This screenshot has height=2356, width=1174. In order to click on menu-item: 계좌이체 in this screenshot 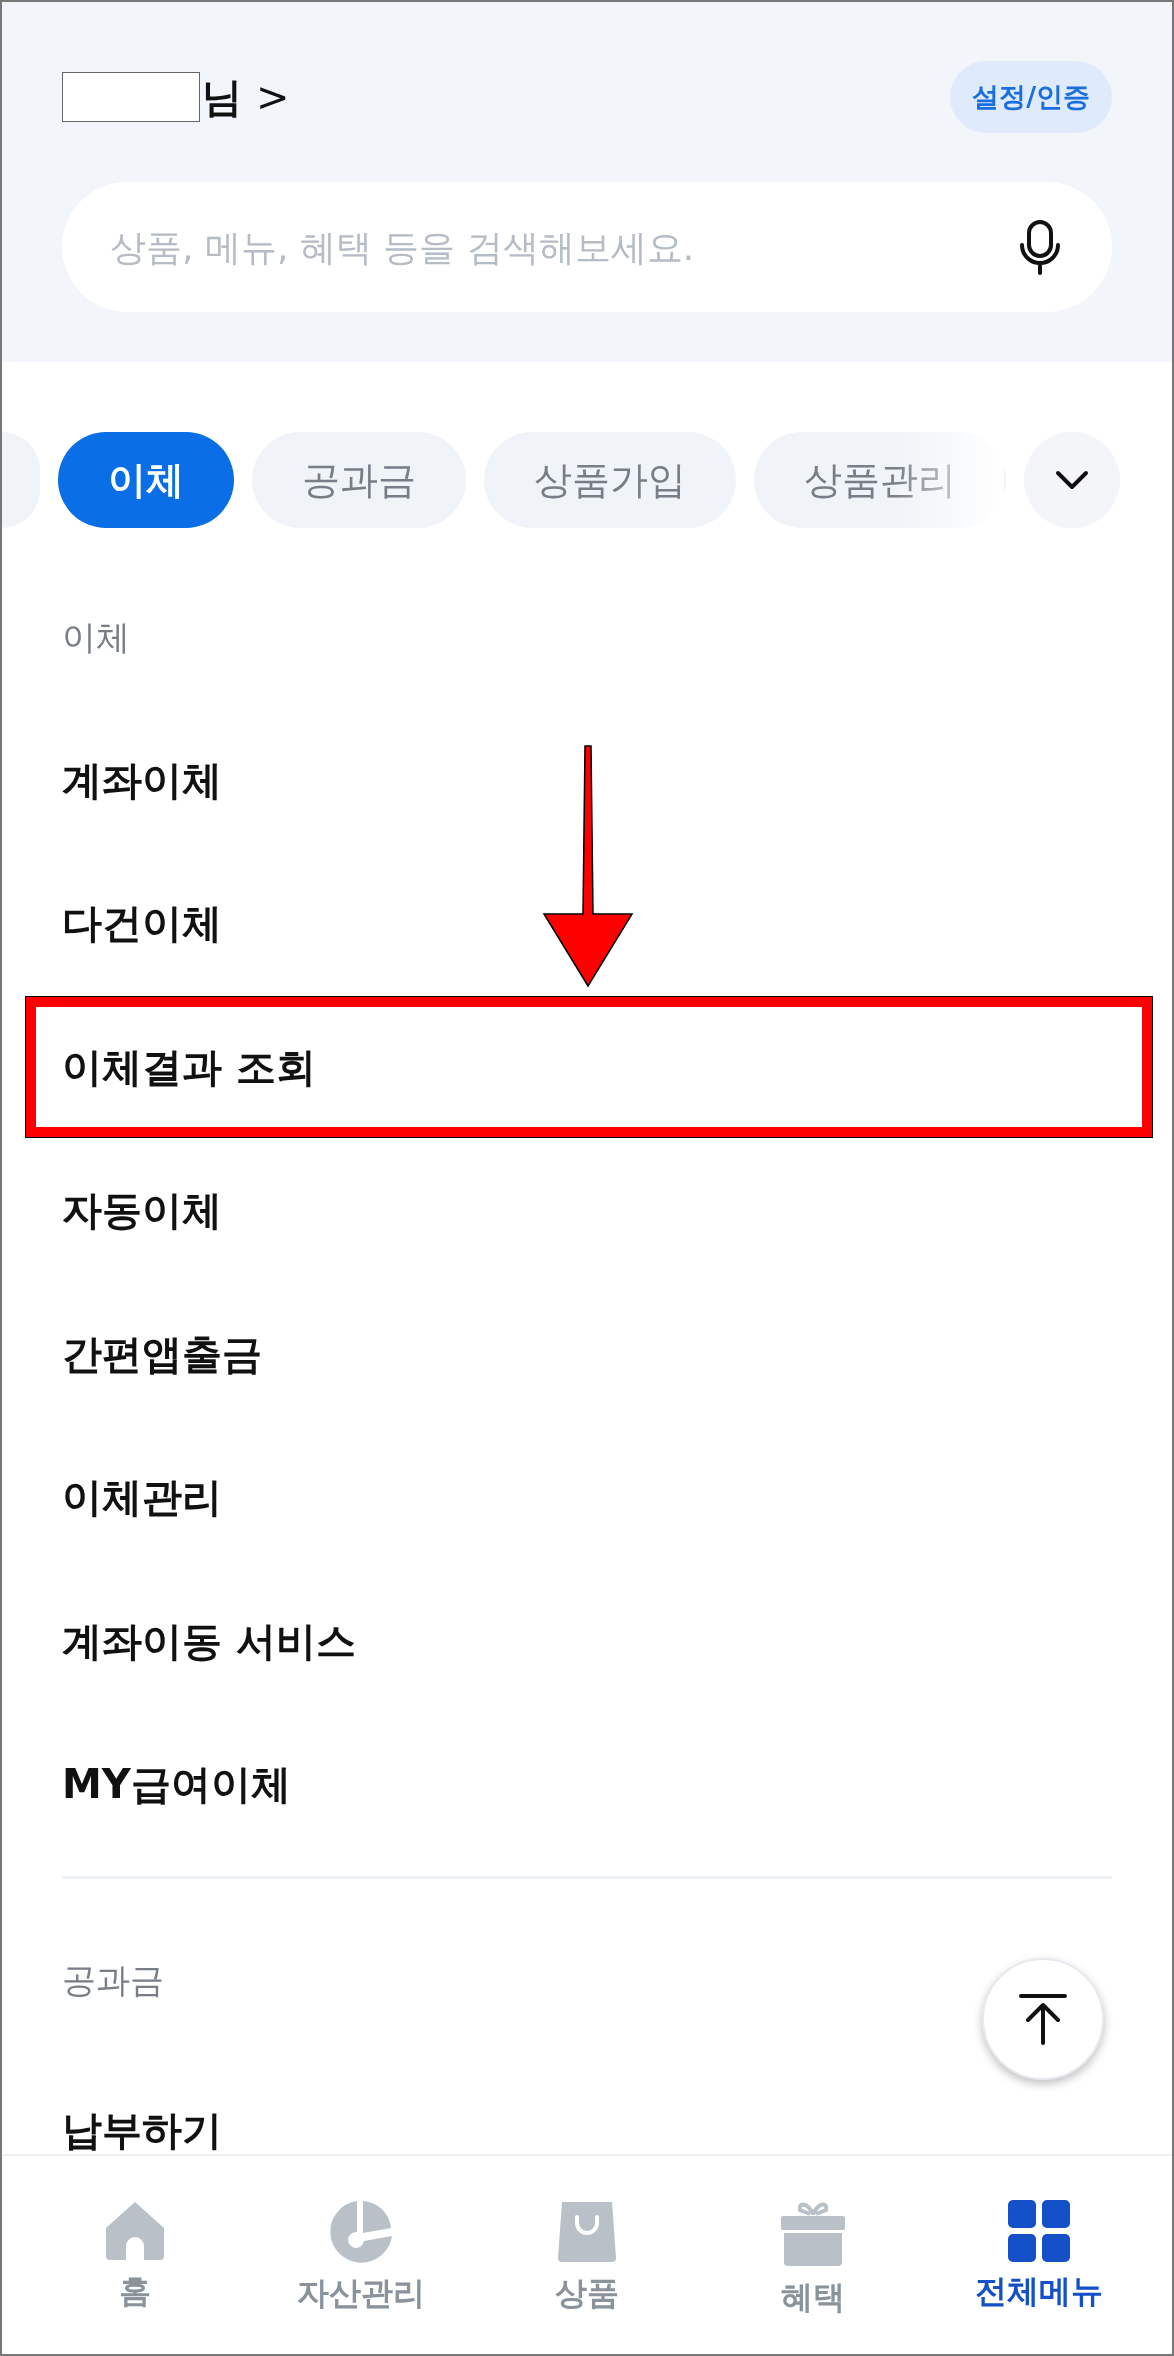, I will do `click(142, 779)`.